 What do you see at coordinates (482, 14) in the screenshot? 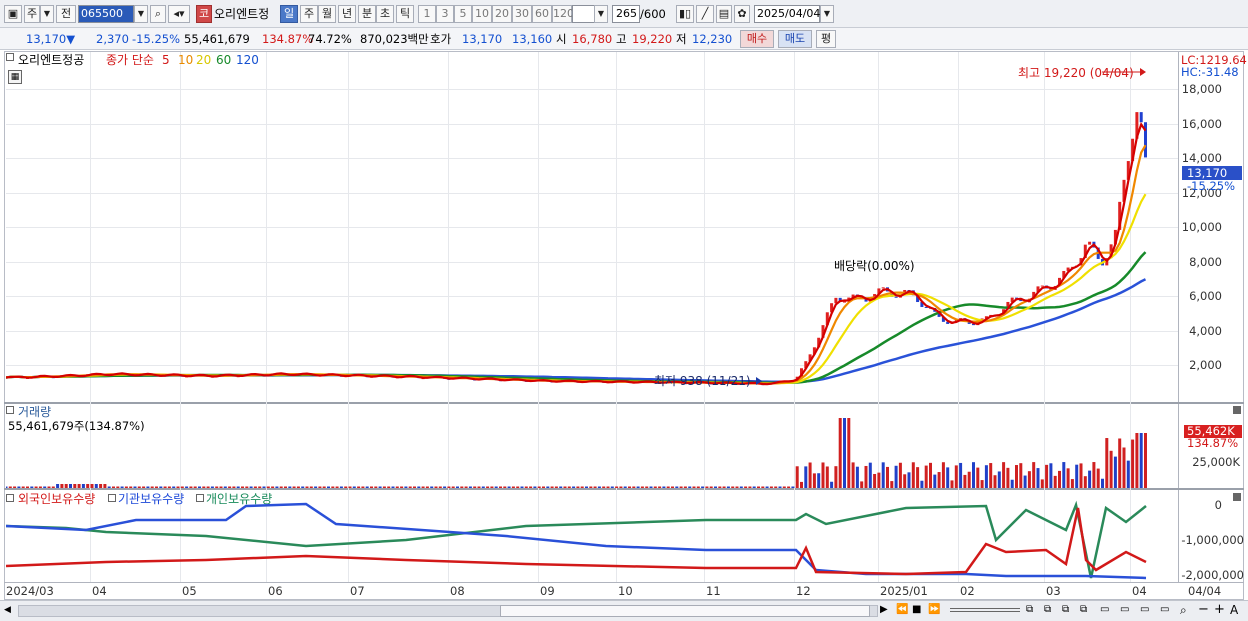
I see `interval-button: 10` at bounding box center [482, 14].